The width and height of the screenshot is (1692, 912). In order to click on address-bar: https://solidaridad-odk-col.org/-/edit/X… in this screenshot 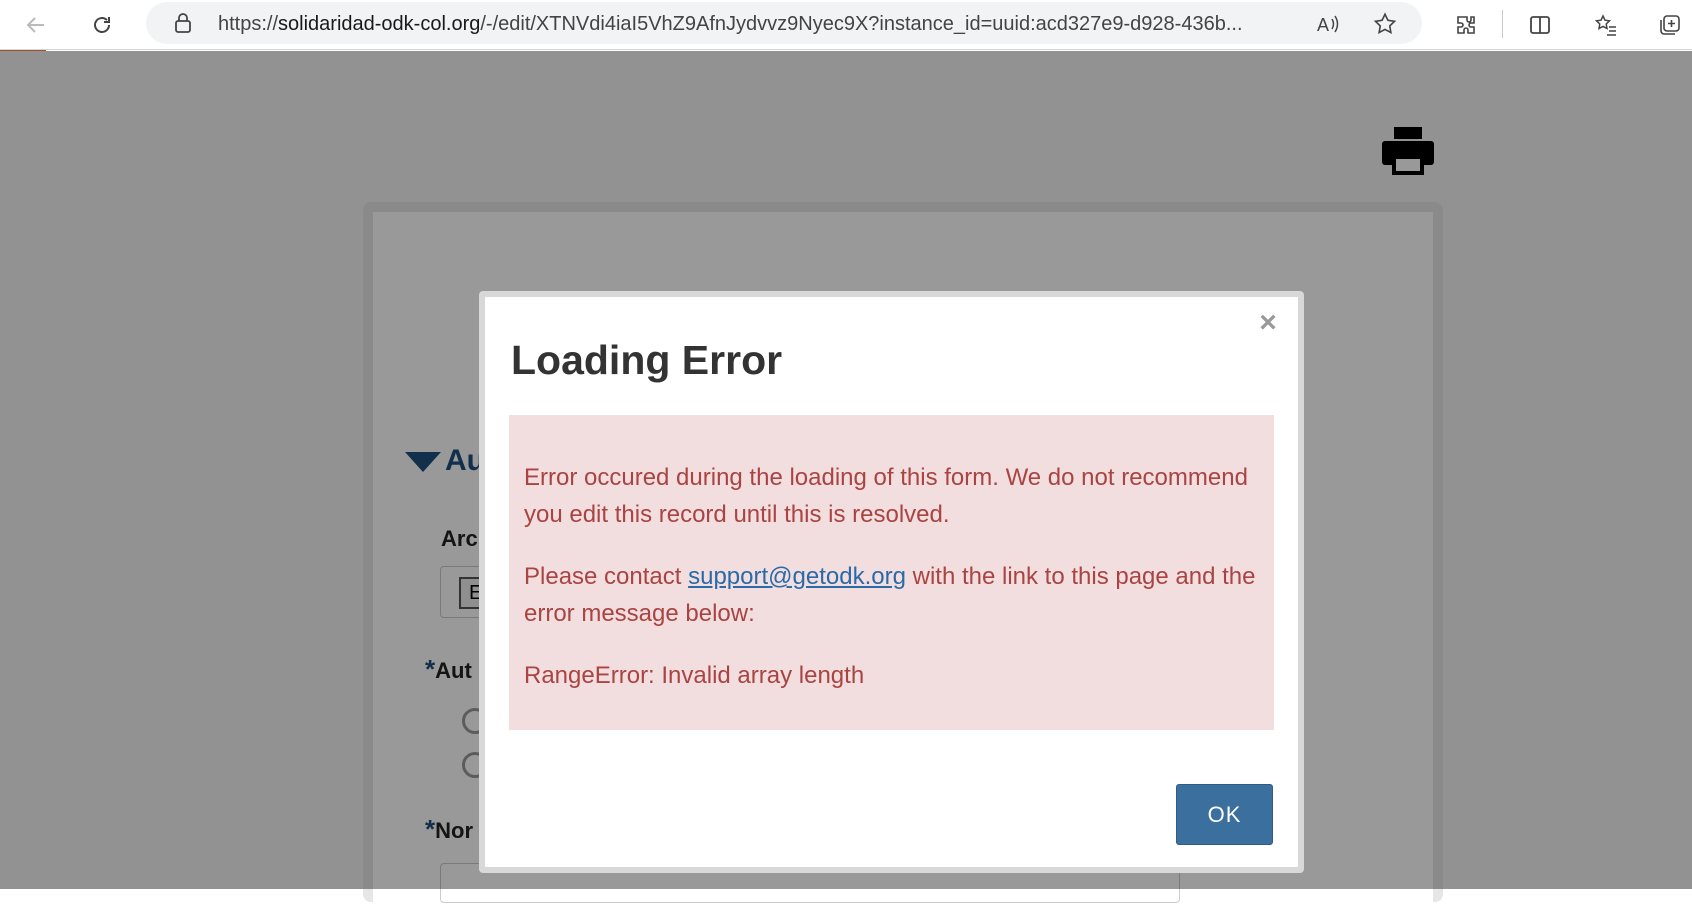, I will do `click(784, 23)`.